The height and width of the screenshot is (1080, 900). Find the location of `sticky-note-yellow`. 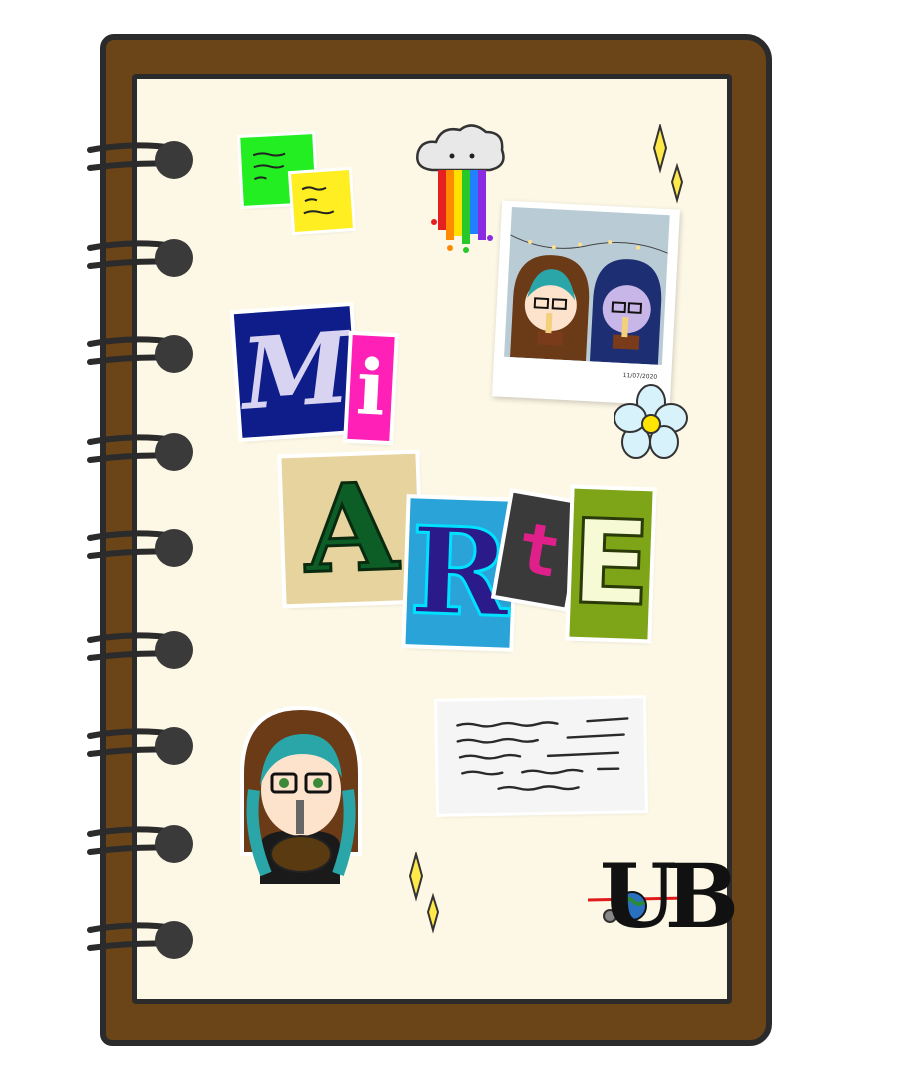

sticky-note-yellow is located at coordinates (322, 201).